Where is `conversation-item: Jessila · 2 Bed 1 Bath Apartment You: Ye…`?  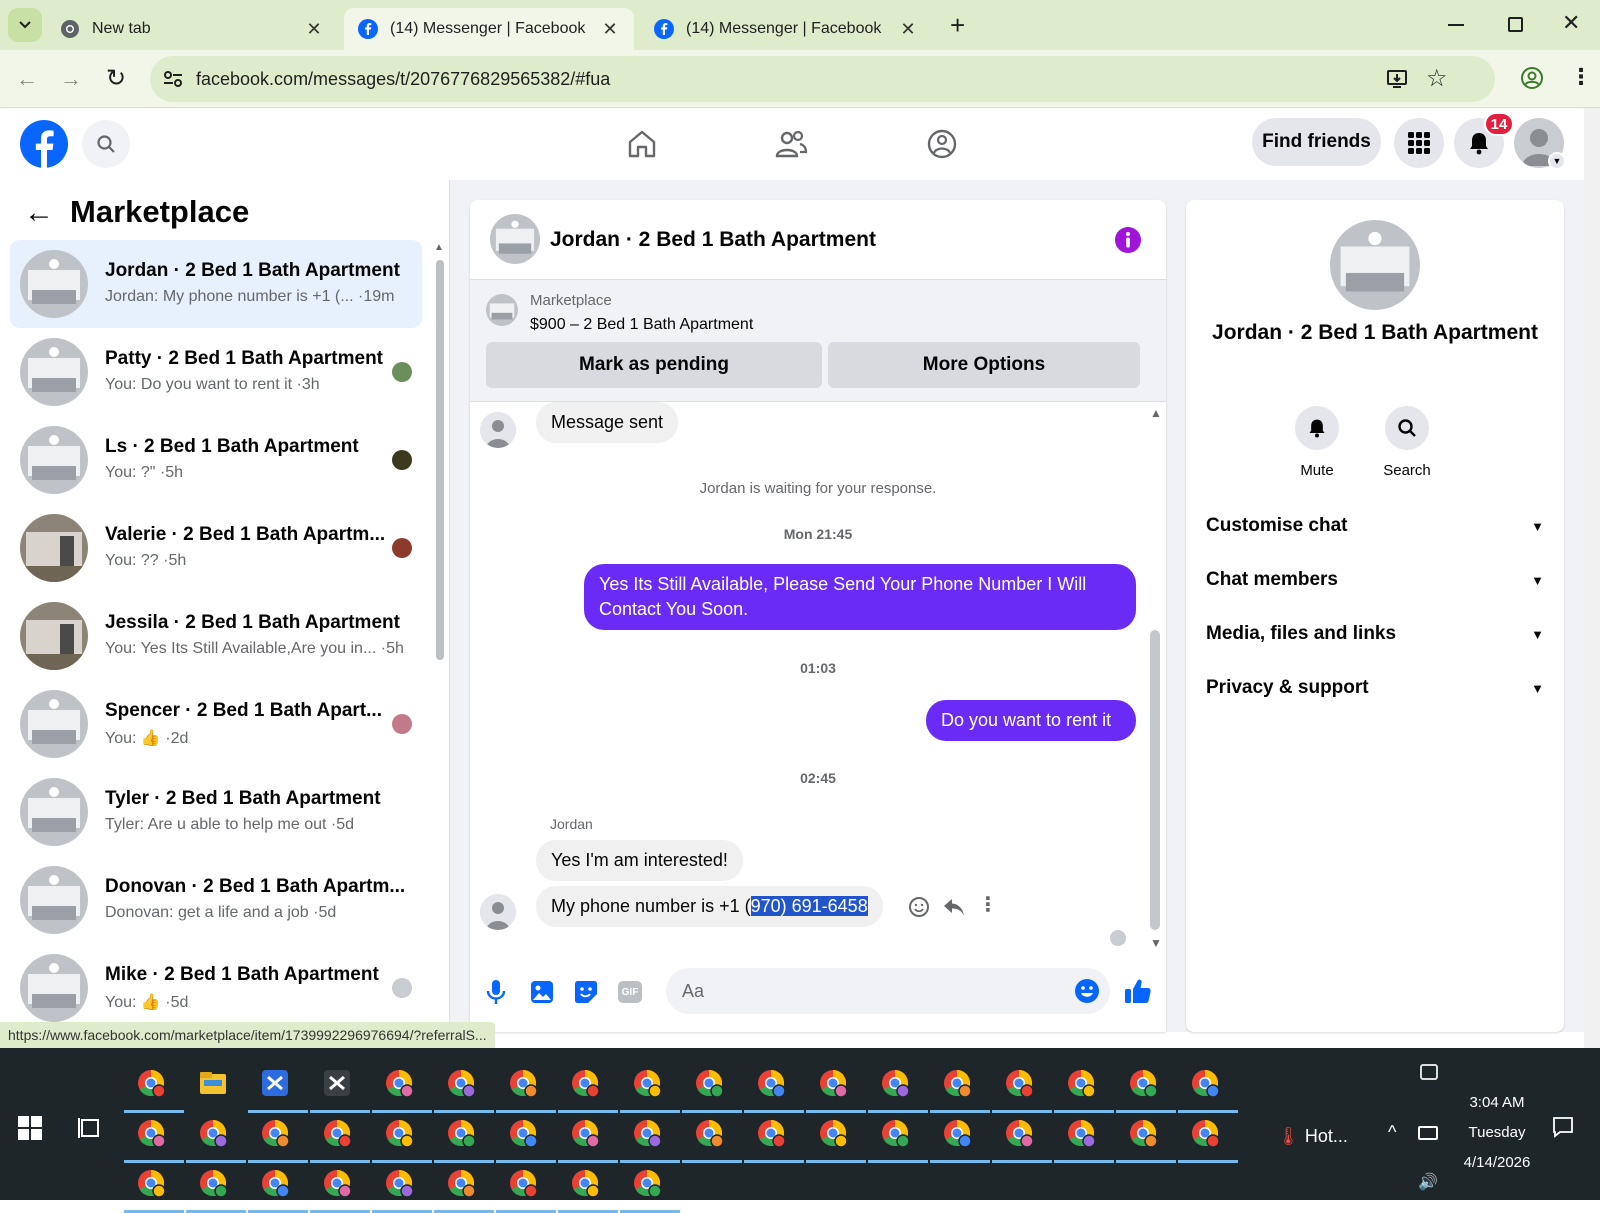 conversation-item: Jessila · 2 Bed 1 Bath Apartment You: Ye… is located at coordinates (216, 636).